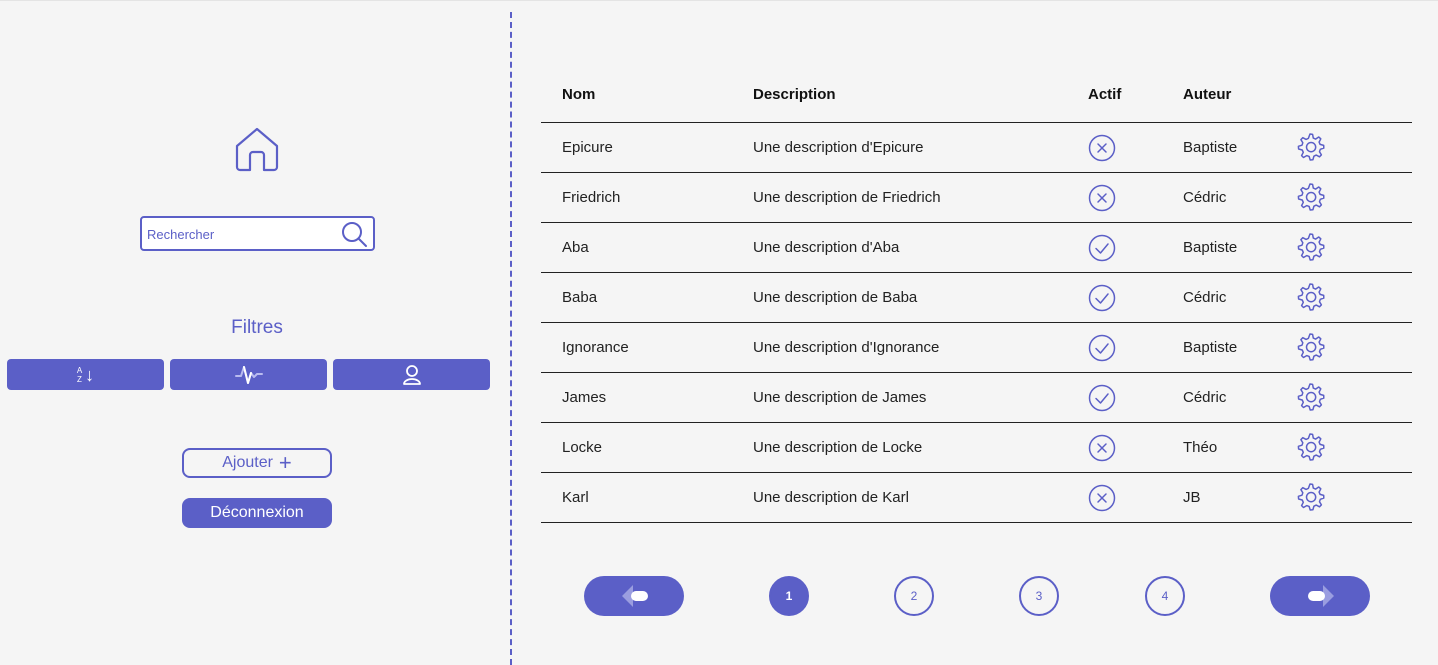  I want to click on table-row: James Une description de James Cédric, so click(976, 398).